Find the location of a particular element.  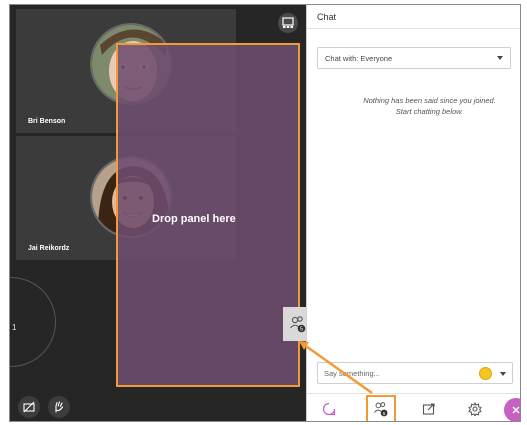

hand-icon is located at coordinates (59, 407).